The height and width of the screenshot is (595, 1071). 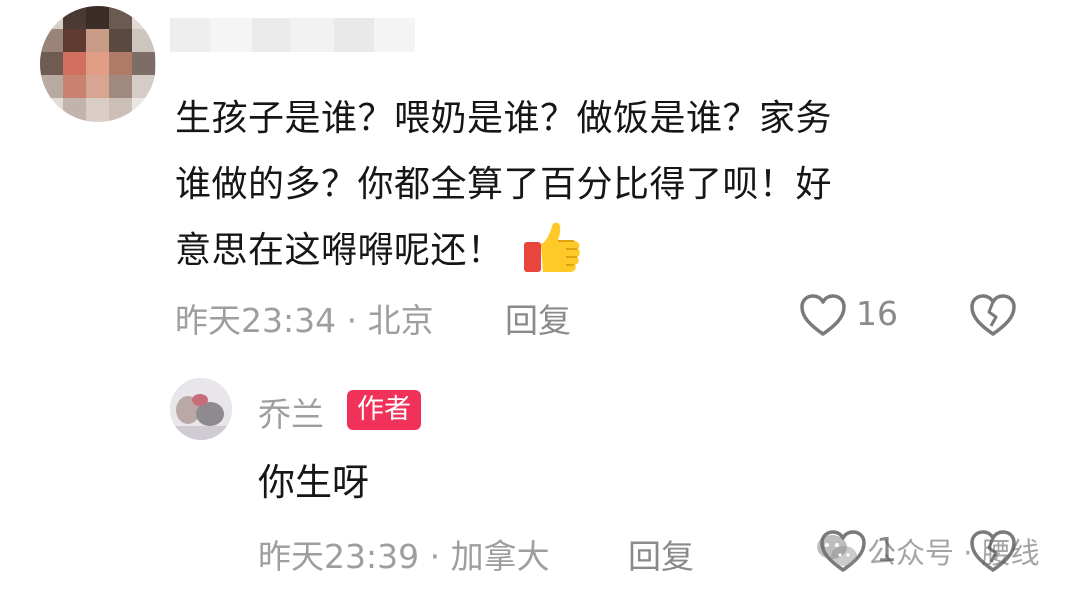 I want to click on reply-time: 昨天23:39, so click(x=339, y=556).